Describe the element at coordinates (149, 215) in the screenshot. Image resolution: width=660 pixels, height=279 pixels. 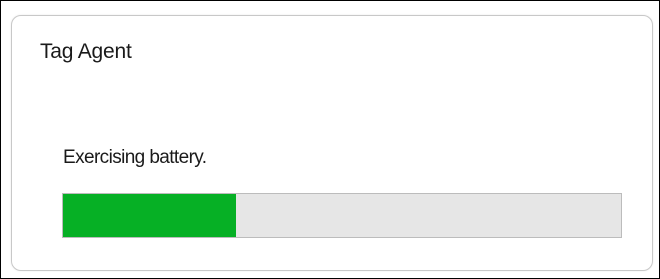
I see `progress-bar-fill` at that location.